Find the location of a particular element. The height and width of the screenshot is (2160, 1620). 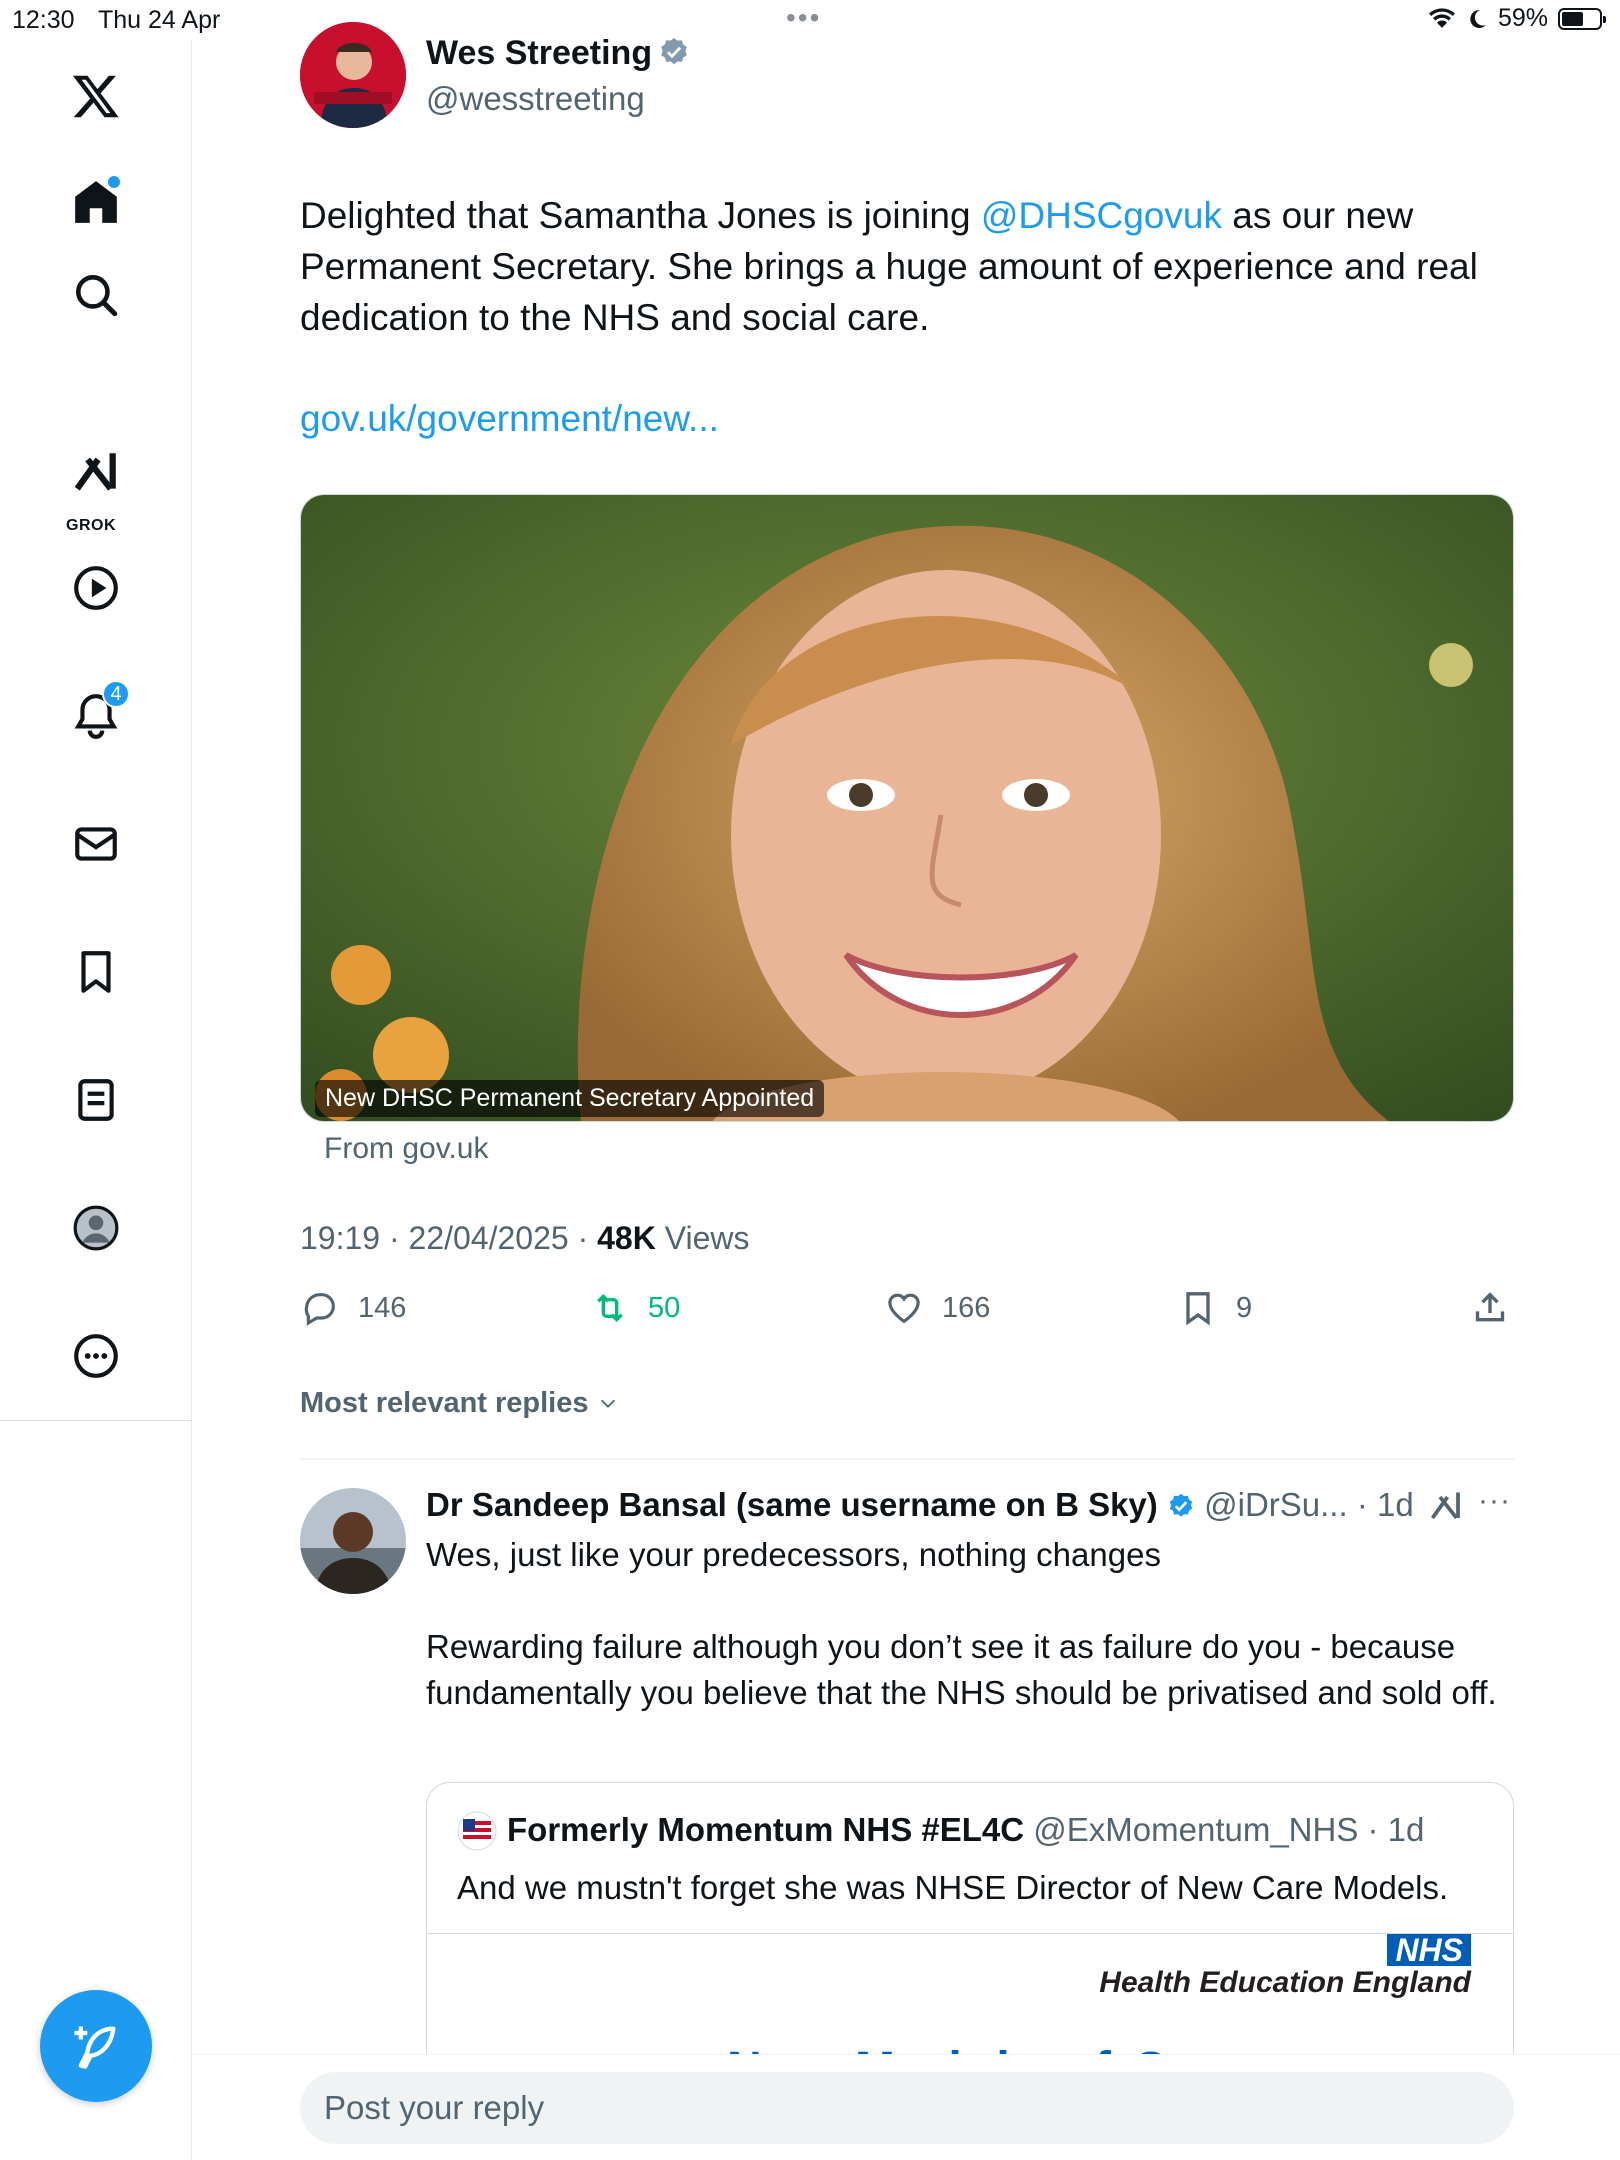

tweet-timestamp: 19:19 · 22/04/2025 · is located at coordinates (448, 1238).